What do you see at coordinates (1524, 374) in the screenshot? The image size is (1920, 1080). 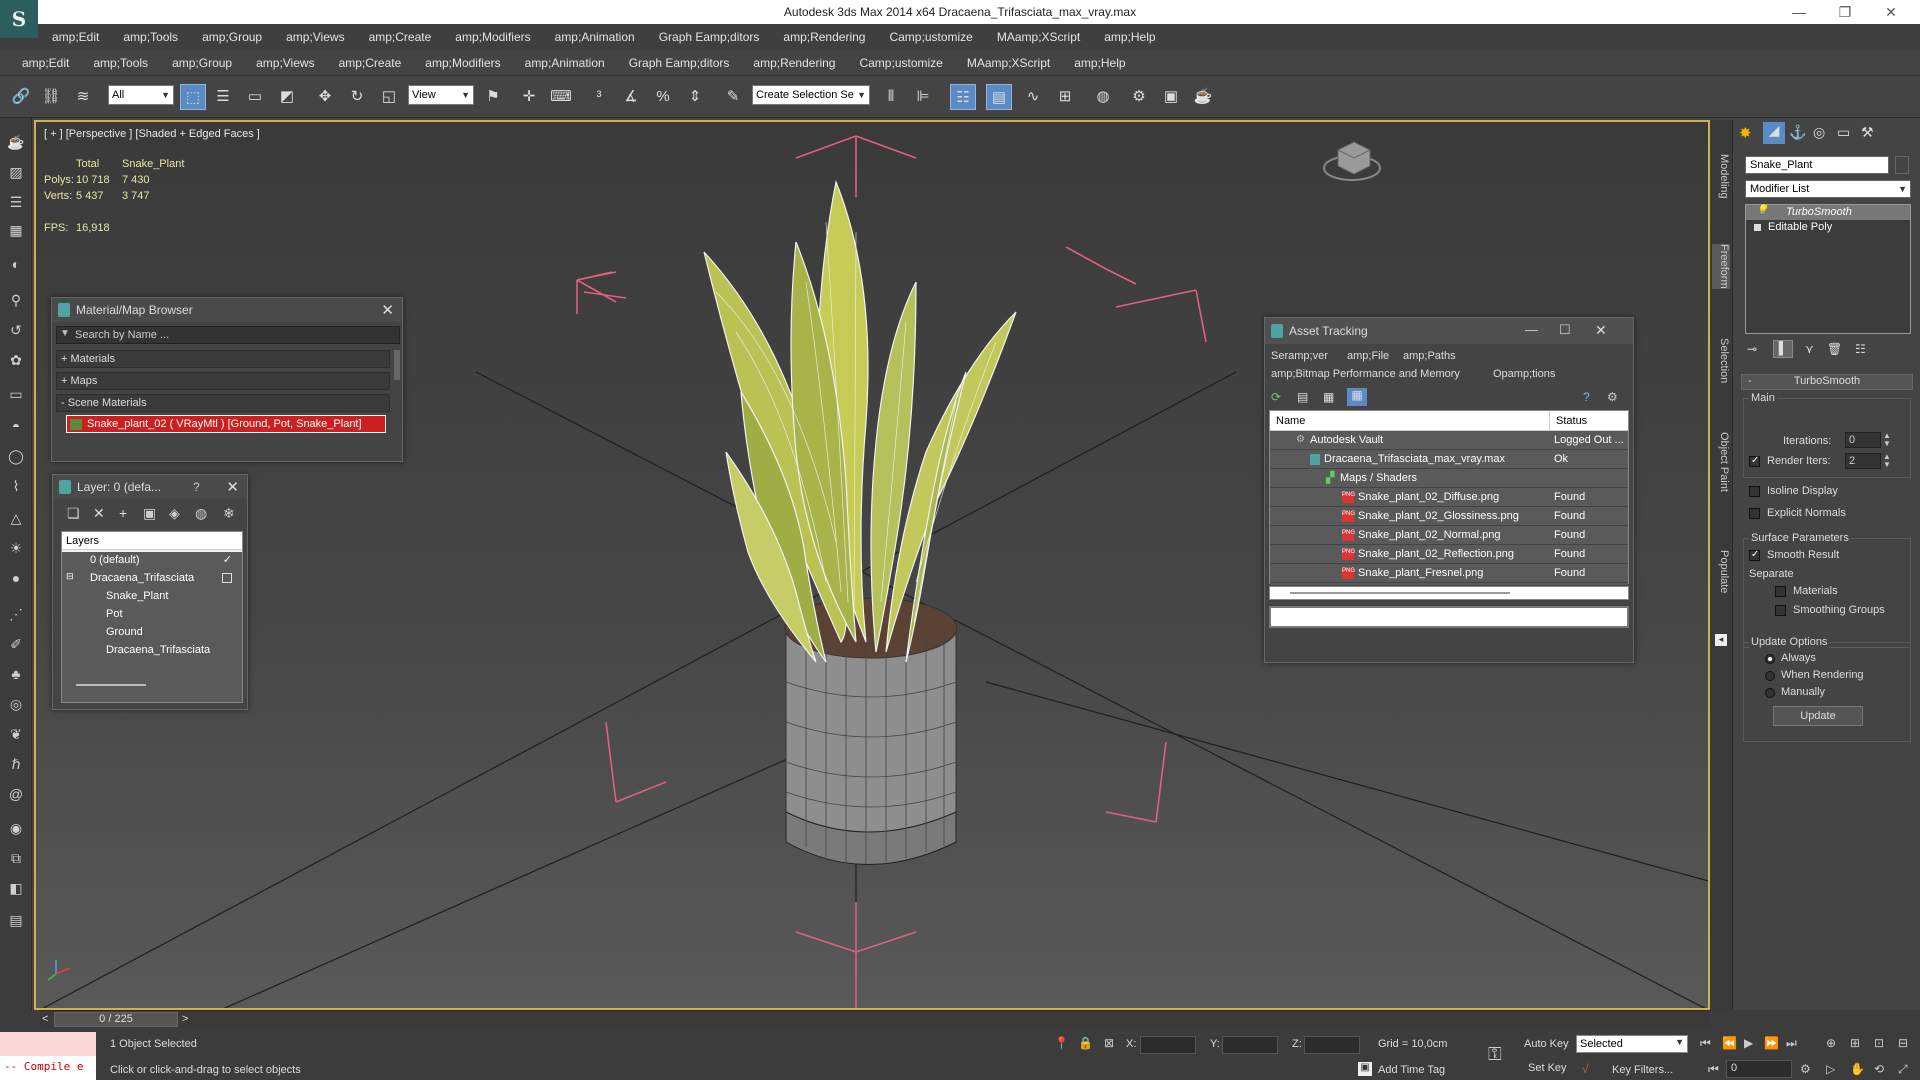 I see `asset-menu-options: Opamp;tions` at bounding box center [1524, 374].